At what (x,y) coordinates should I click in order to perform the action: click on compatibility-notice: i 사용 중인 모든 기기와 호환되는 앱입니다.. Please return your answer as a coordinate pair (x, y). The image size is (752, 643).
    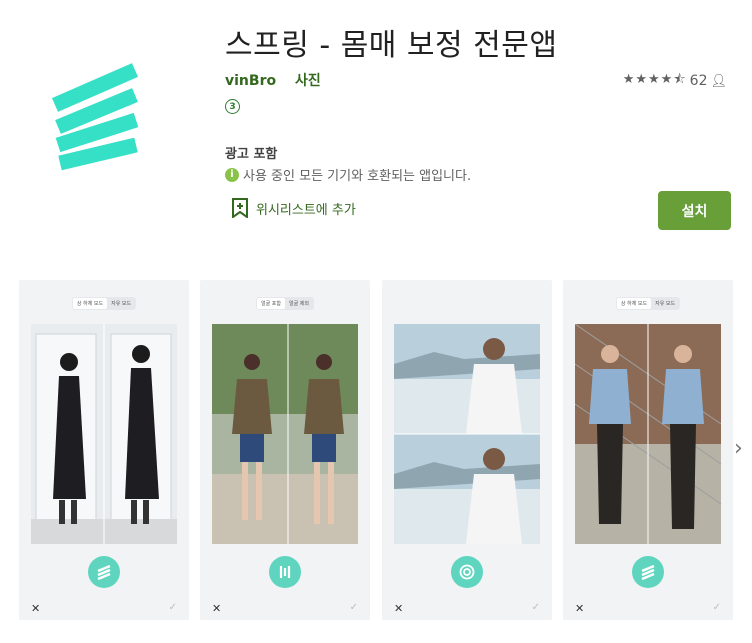
    Looking at the image, I should click on (348, 174).